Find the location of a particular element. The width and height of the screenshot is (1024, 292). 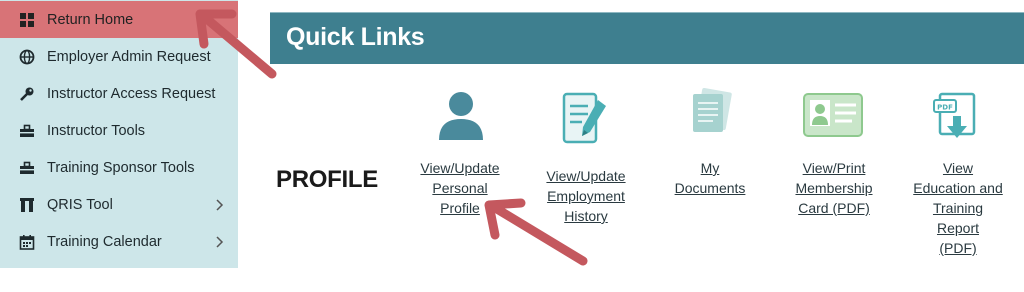

documents-icon is located at coordinates (712, 110).